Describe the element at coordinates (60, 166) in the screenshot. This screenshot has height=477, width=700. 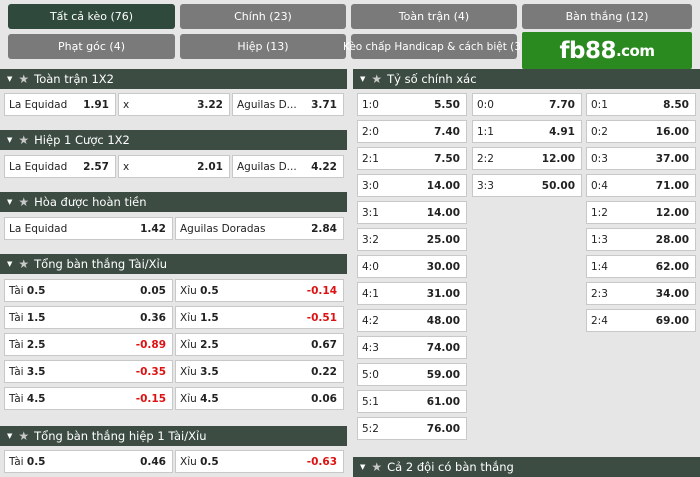
I see `odd-home: La Equidad 2.57` at that location.